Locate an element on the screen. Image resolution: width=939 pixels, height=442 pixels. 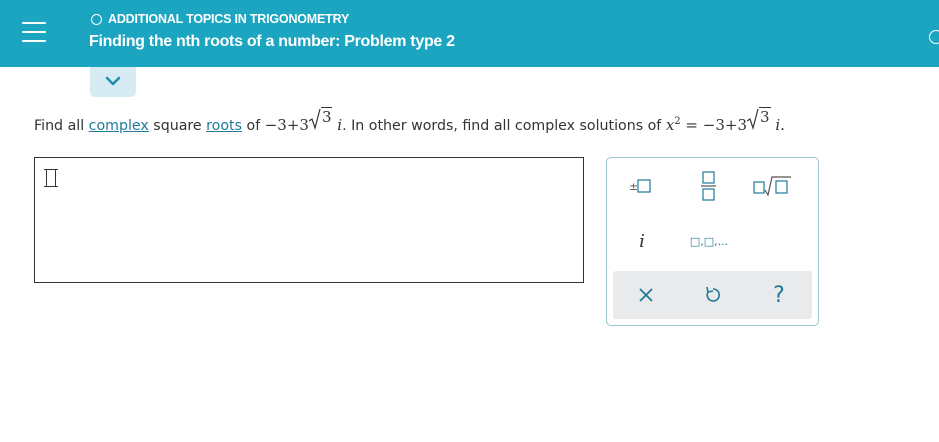
equation-rhs: = −3+3 is located at coordinates (713, 125).